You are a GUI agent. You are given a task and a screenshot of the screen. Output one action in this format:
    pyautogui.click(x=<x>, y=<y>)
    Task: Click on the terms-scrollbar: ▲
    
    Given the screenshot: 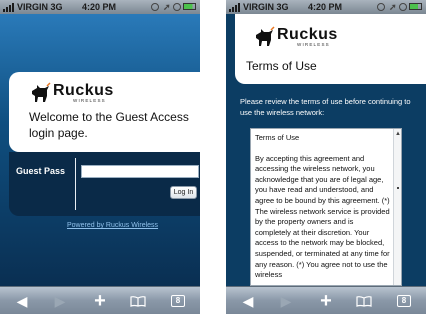 What is the action you would take?
    pyautogui.click(x=397, y=207)
    